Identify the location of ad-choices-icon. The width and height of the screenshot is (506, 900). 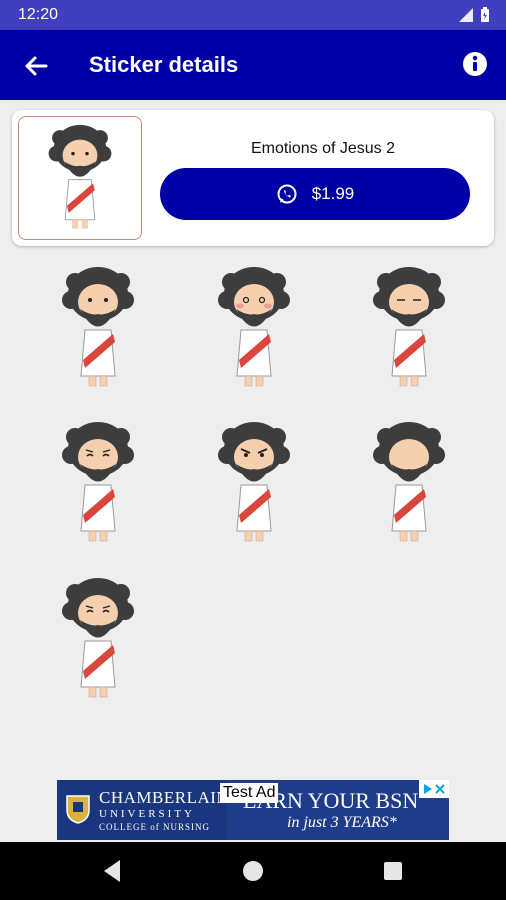
(434, 789).